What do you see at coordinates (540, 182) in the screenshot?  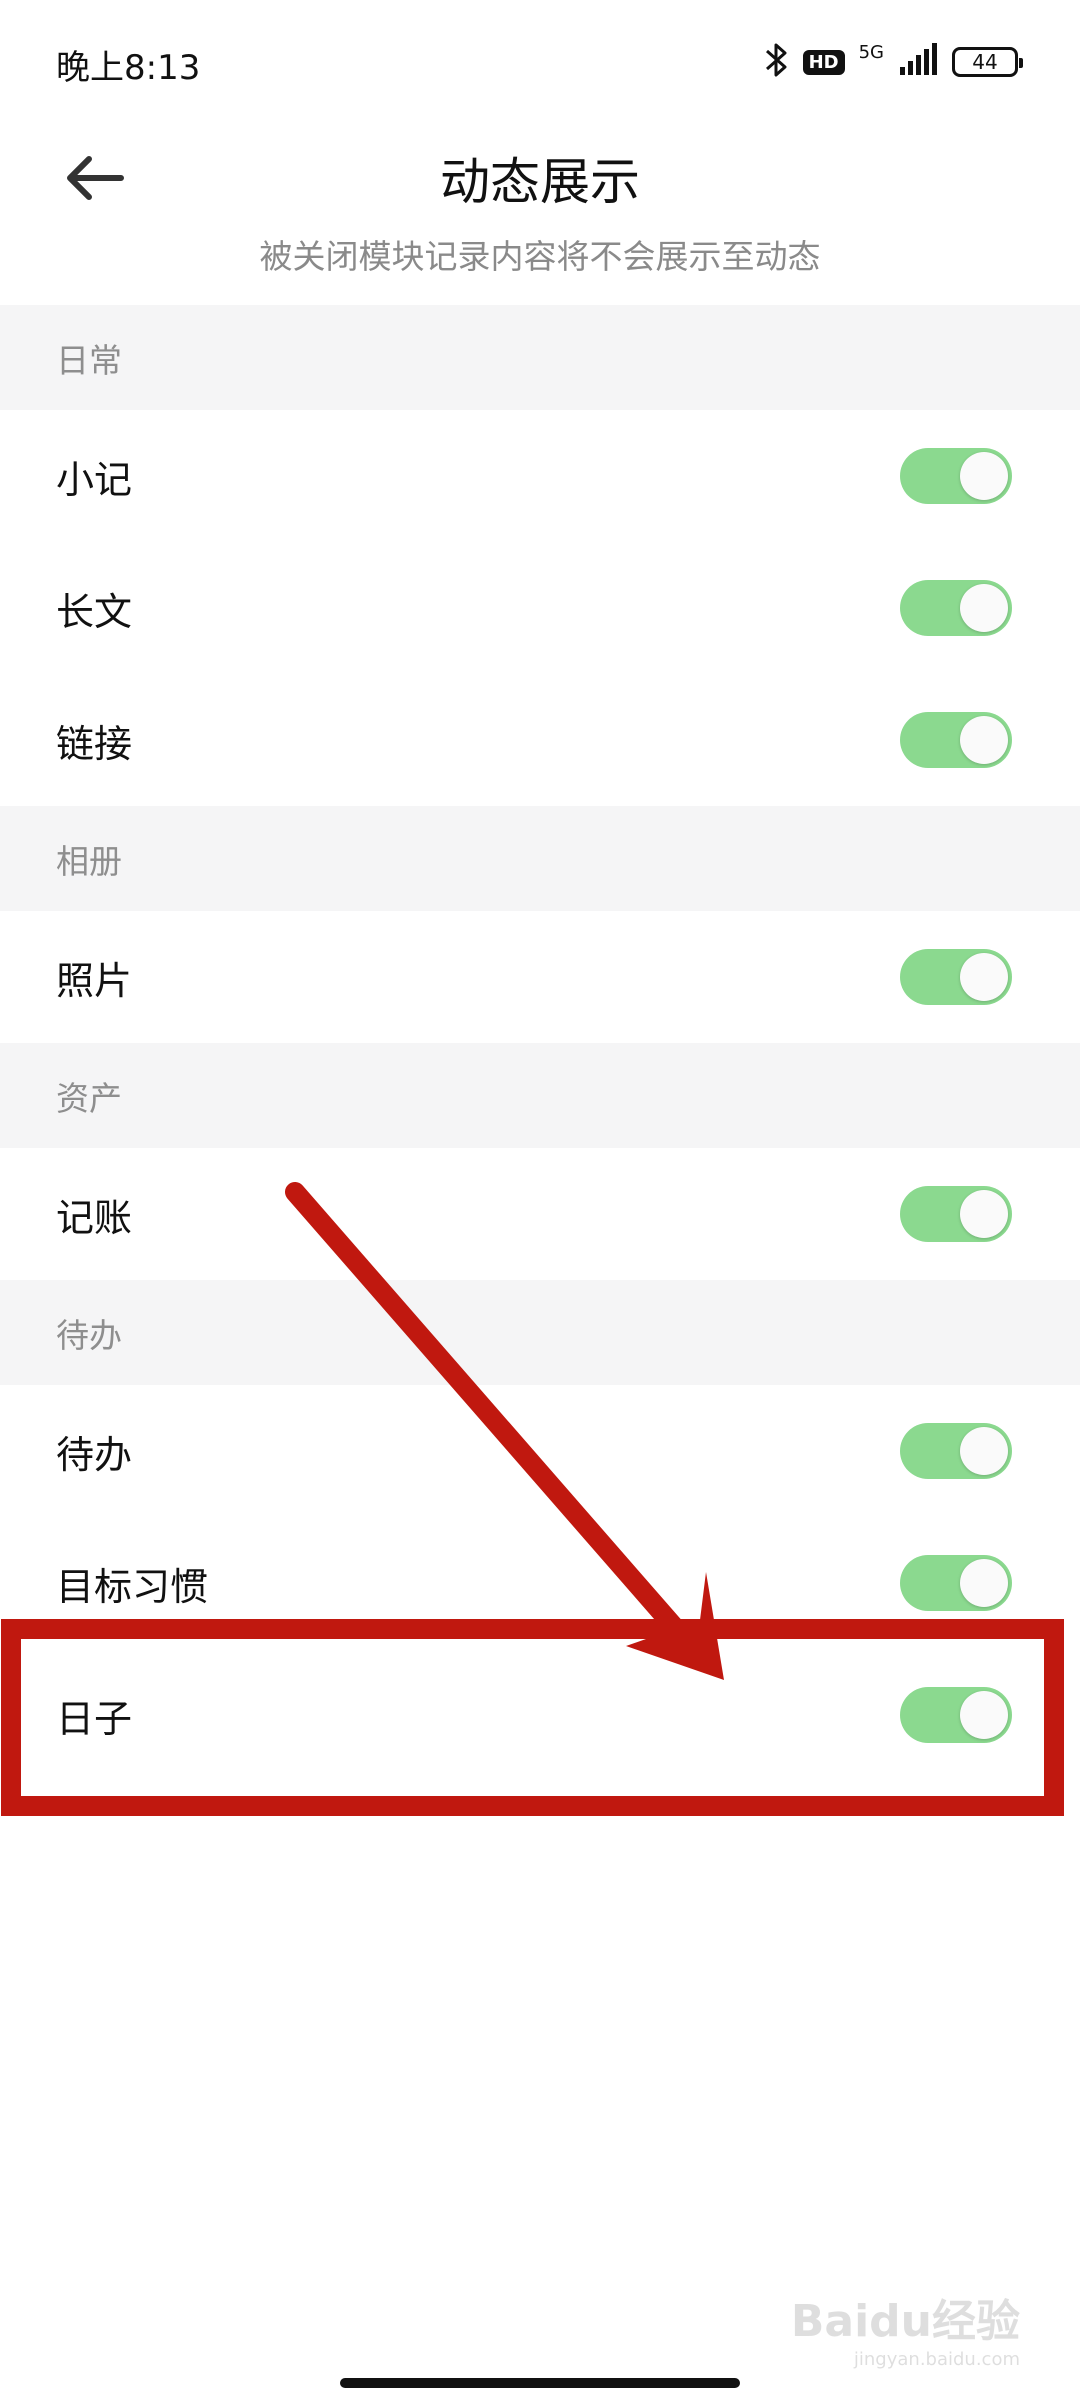 I see `page-title: 动态展示` at bounding box center [540, 182].